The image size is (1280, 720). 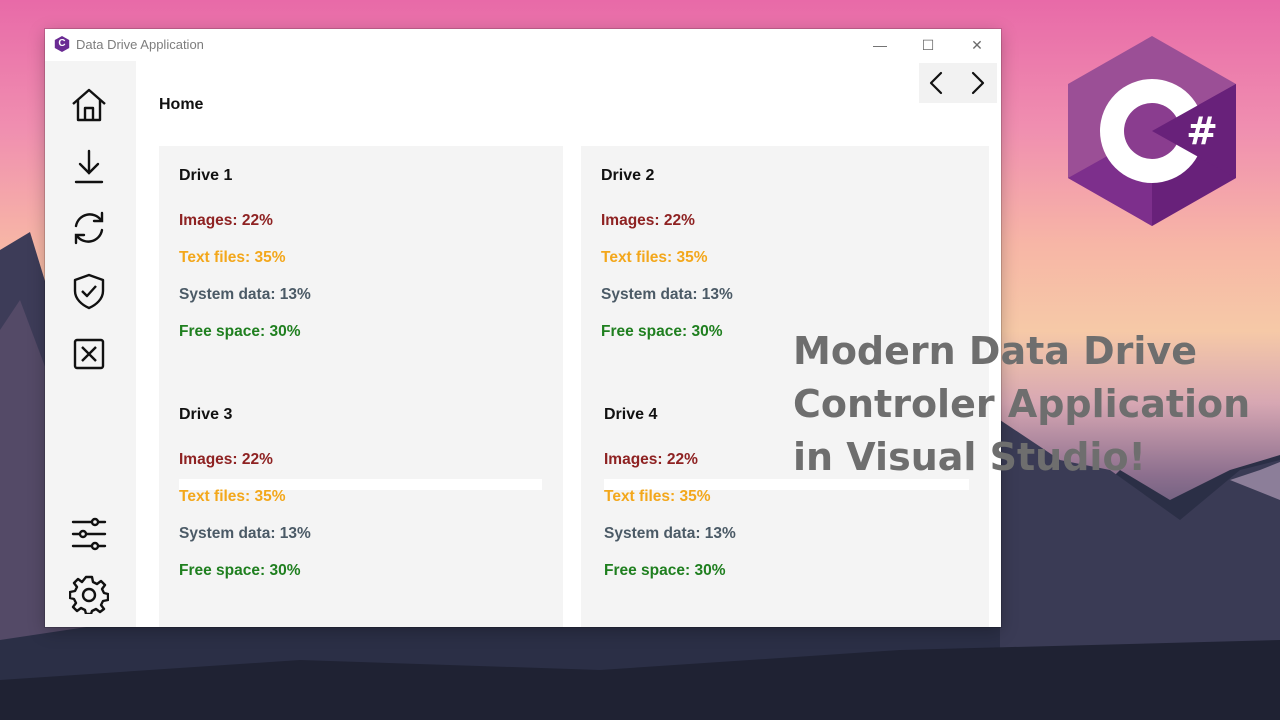 What do you see at coordinates (89, 167) in the screenshot?
I see `download-icon` at bounding box center [89, 167].